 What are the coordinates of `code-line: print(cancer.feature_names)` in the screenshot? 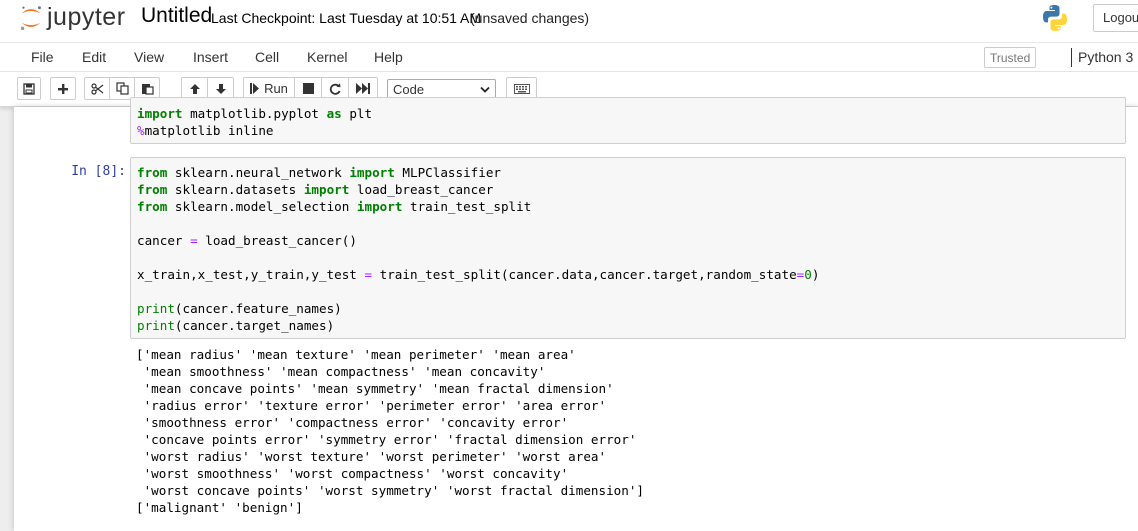 It's located at (478, 308).